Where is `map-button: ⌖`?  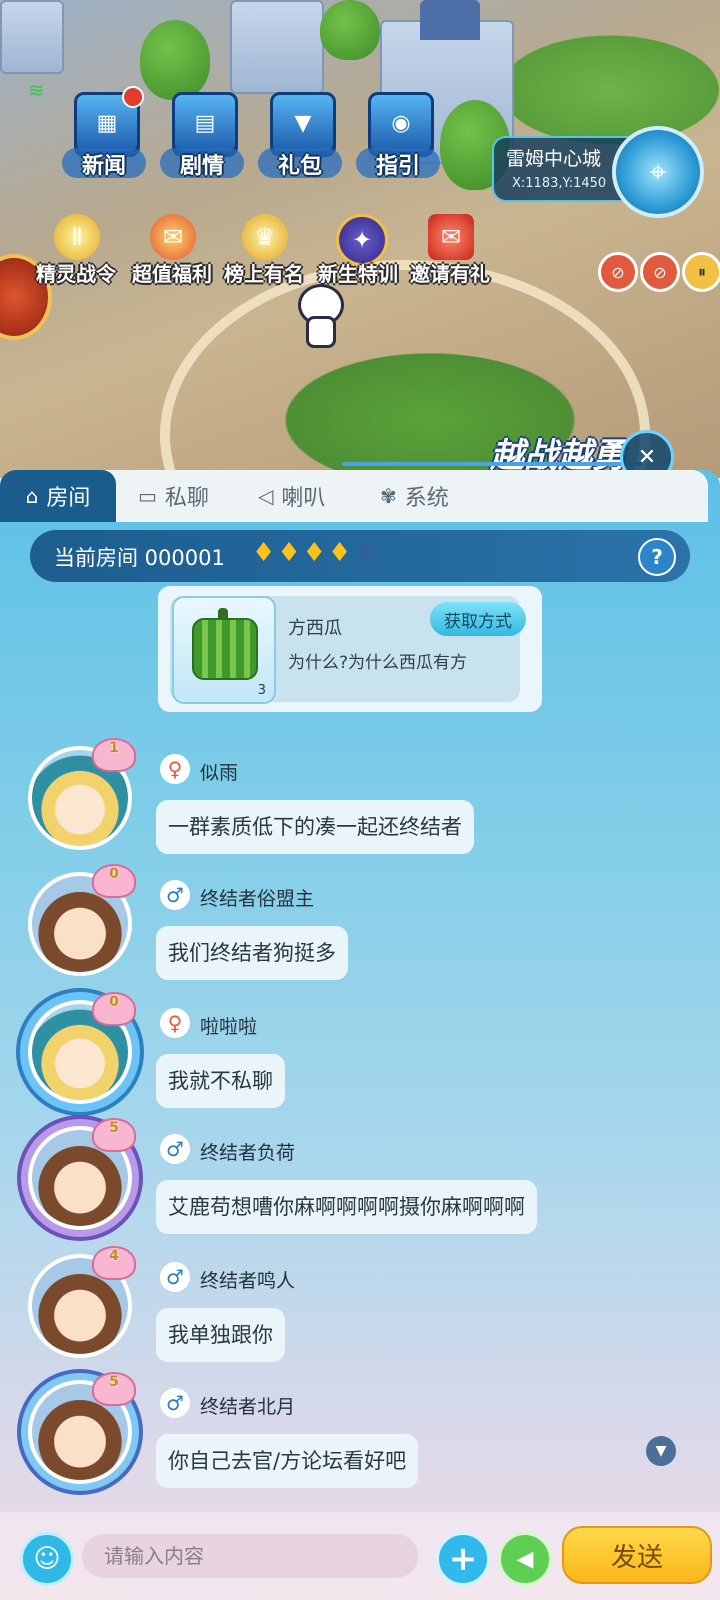 map-button: ⌖ is located at coordinates (658, 172).